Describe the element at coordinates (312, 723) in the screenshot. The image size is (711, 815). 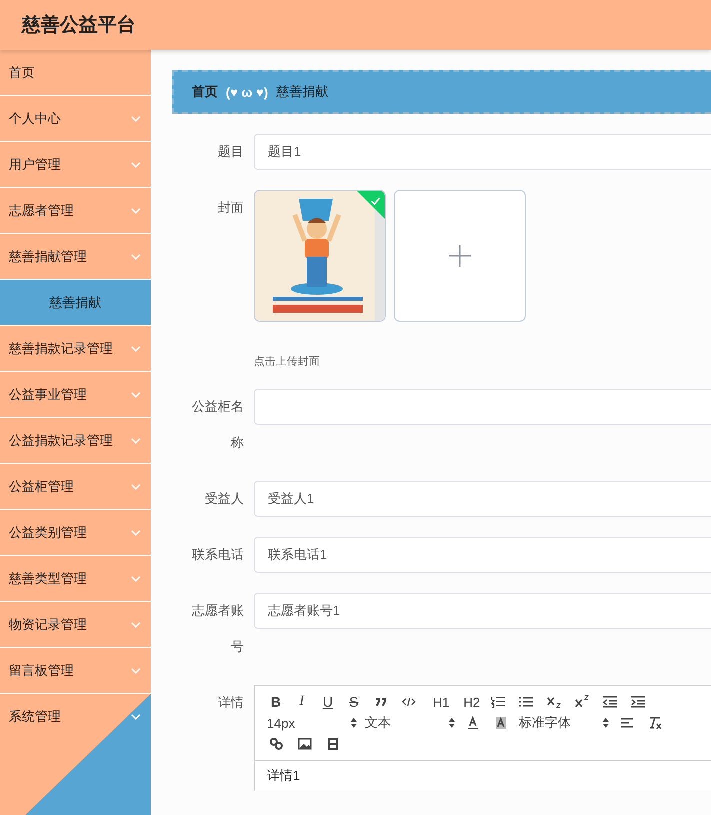
I see `toolbar-dropdown: 14px` at that location.